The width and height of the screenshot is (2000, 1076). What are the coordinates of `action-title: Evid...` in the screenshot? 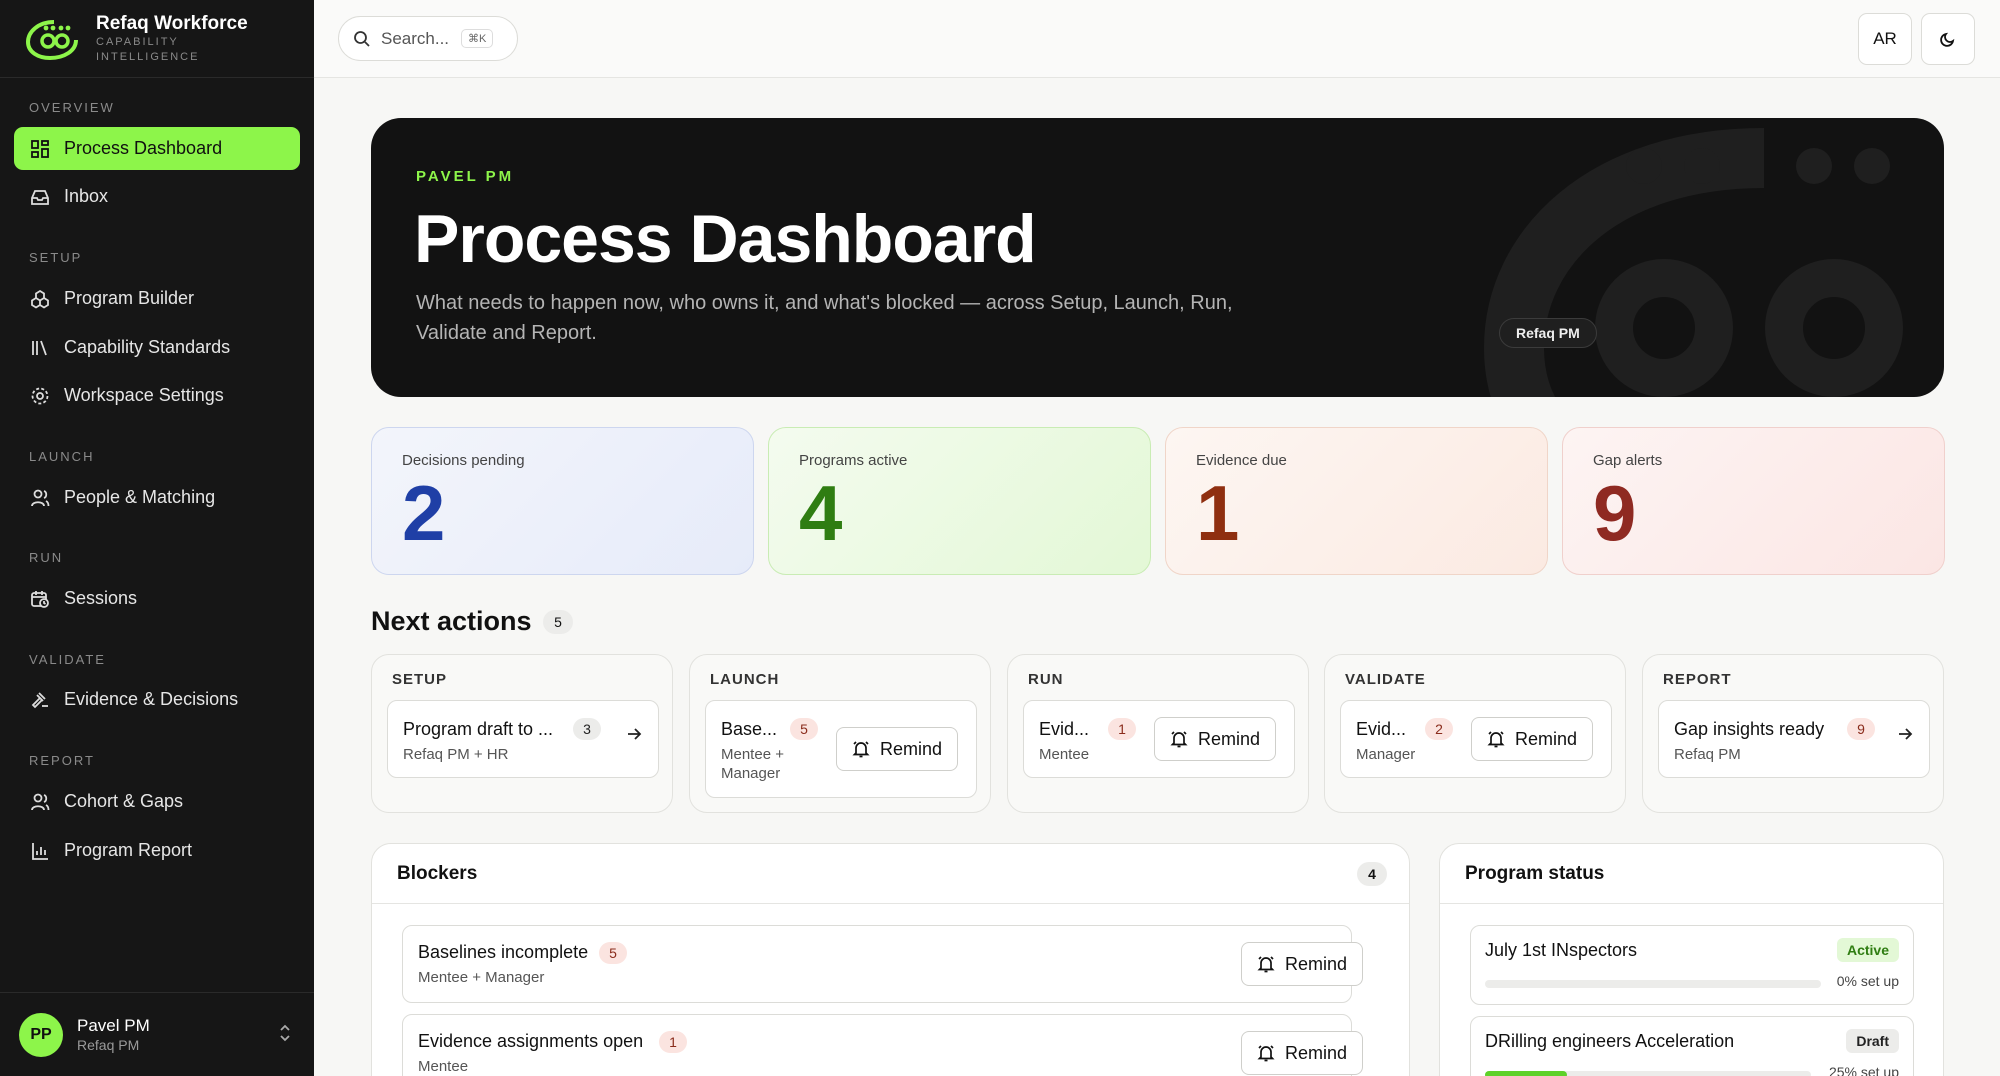 It's located at (1381, 729).